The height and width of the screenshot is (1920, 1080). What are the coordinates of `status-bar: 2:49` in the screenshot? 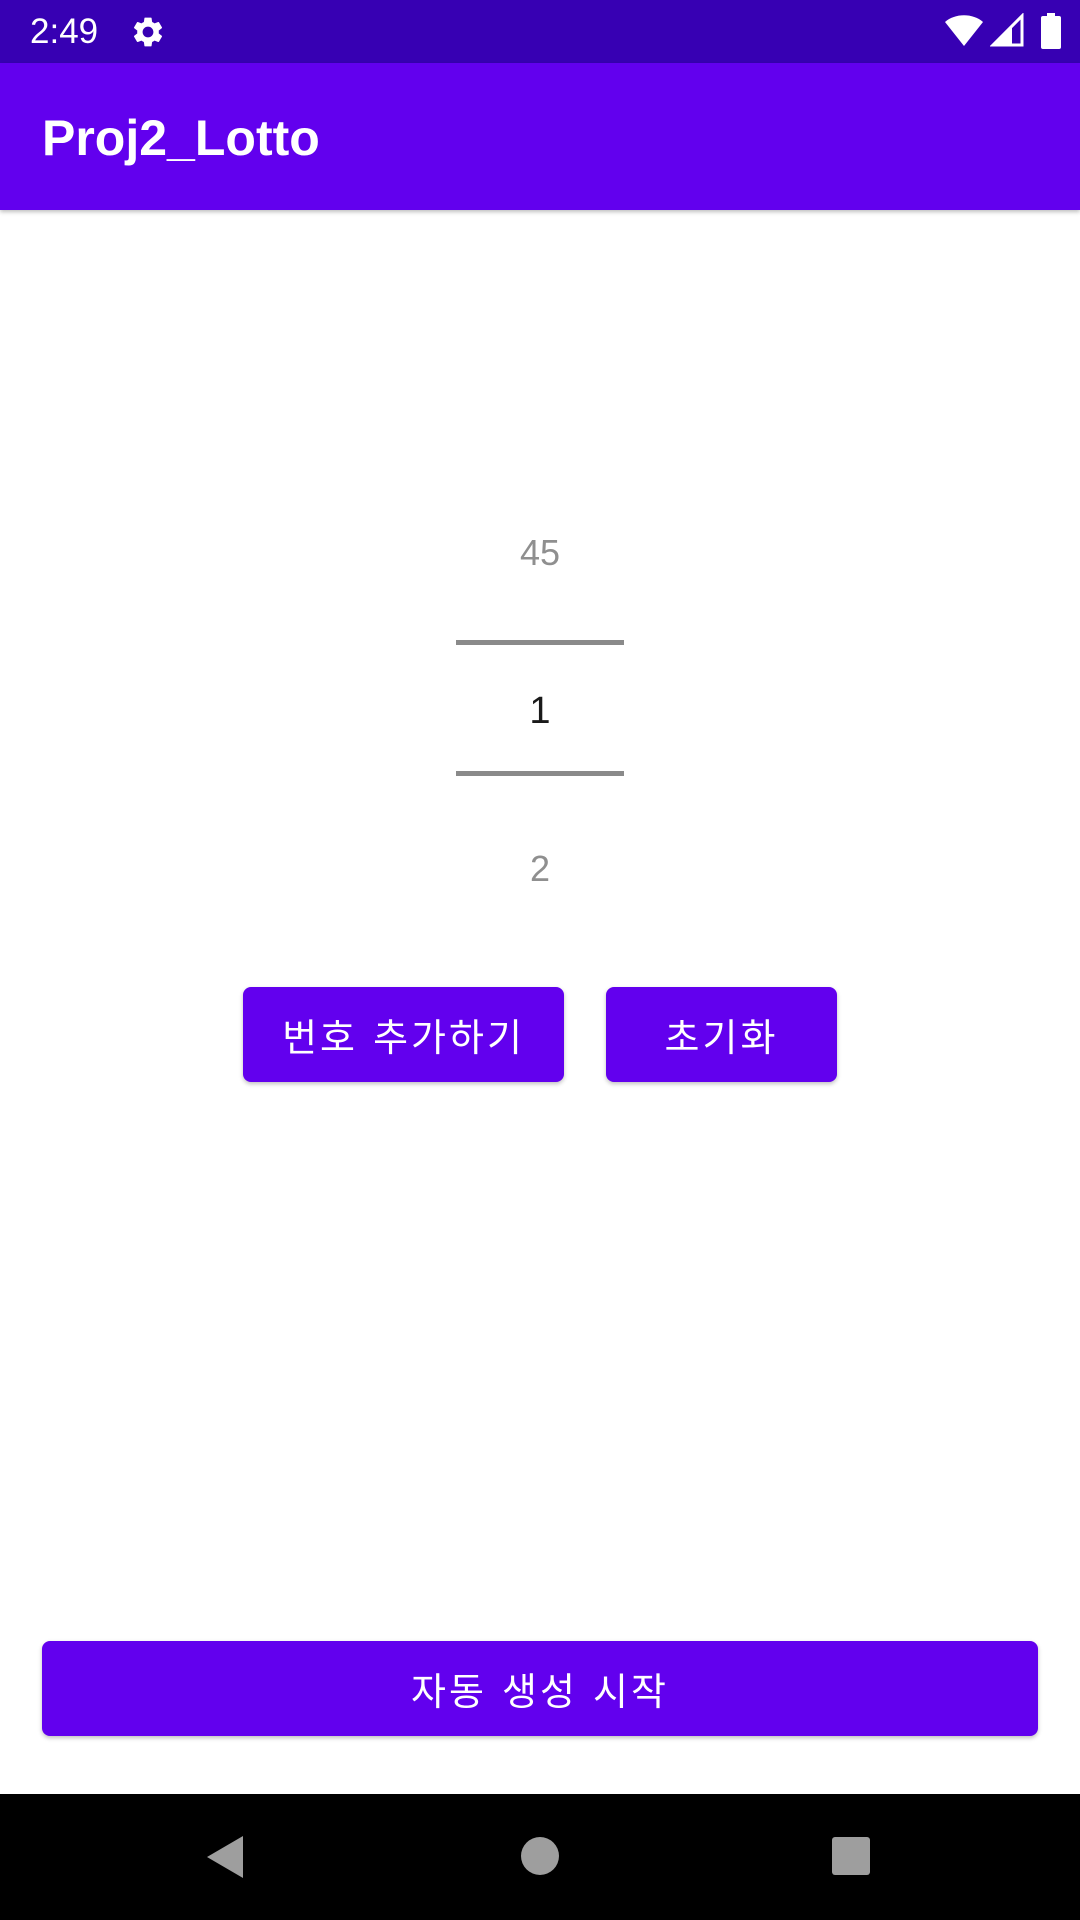 It's located at (540, 31).